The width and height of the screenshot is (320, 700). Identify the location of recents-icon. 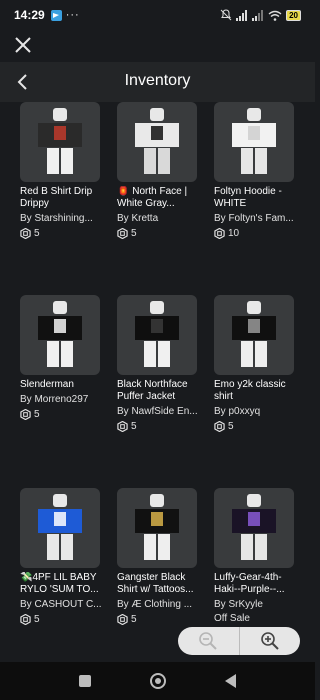
(85, 681).